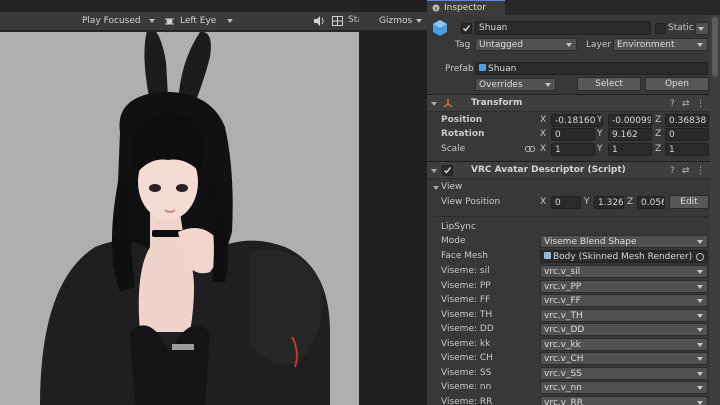  What do you see at coordinates (566, 202) in the screenshot?
I see `view-x-input: 0` at bounding box center [566, 202].